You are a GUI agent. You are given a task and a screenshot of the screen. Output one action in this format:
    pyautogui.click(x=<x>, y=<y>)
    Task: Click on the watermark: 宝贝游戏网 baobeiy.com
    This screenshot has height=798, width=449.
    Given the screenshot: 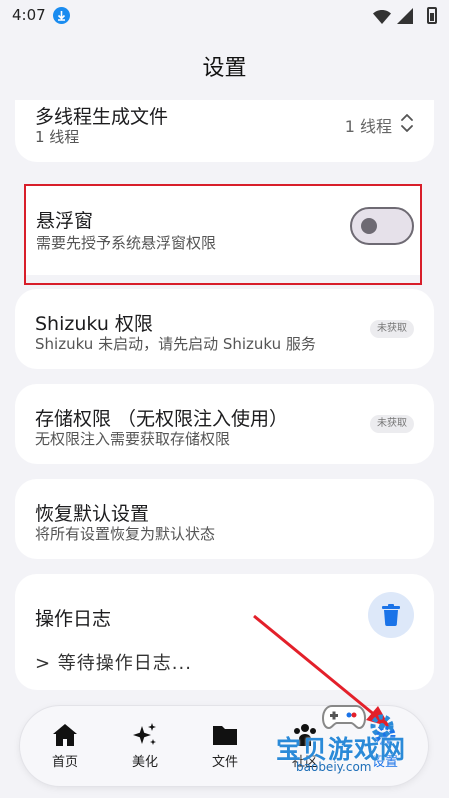 What is the action you would take?
    pyautogui.click(x=352, y=747)
    